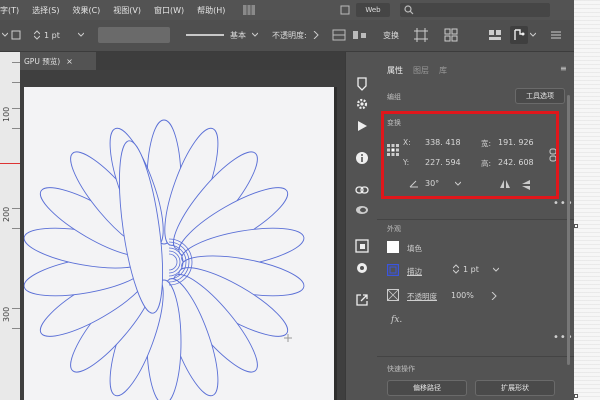  Describe the element at coordinates (362, 84) in the screenshot. I see `color-icon` at that location.